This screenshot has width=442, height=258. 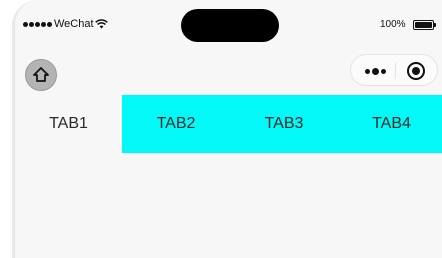 I want to click on battery-percent: 100%, so click(x=393, y=24).